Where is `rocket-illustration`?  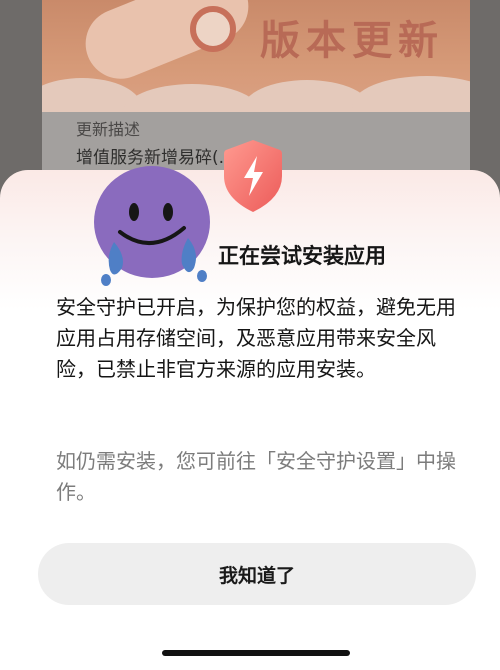 rocket-illustration is located at coordinates (167, 45).